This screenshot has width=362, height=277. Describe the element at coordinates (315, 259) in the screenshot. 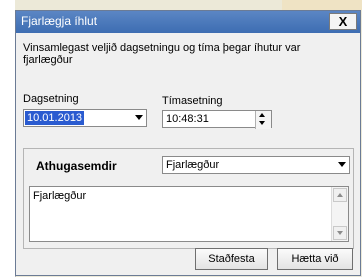

I see `cancel-button: Hætta við` at that location.